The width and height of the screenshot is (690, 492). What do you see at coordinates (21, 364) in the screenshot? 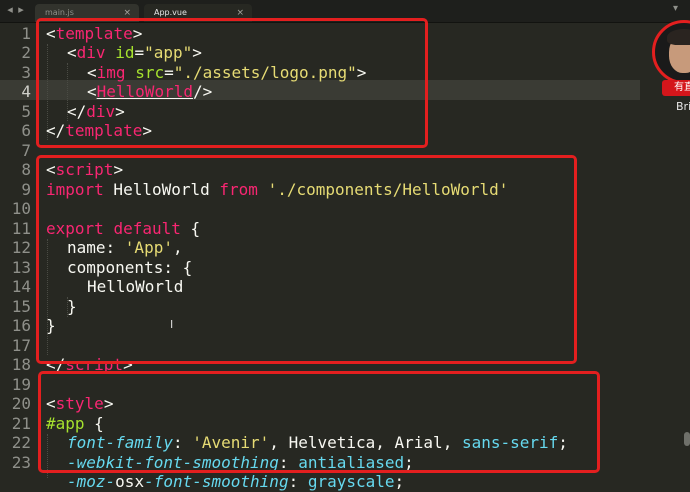
I see `line-number: 18` at bounding box center [21, 364].